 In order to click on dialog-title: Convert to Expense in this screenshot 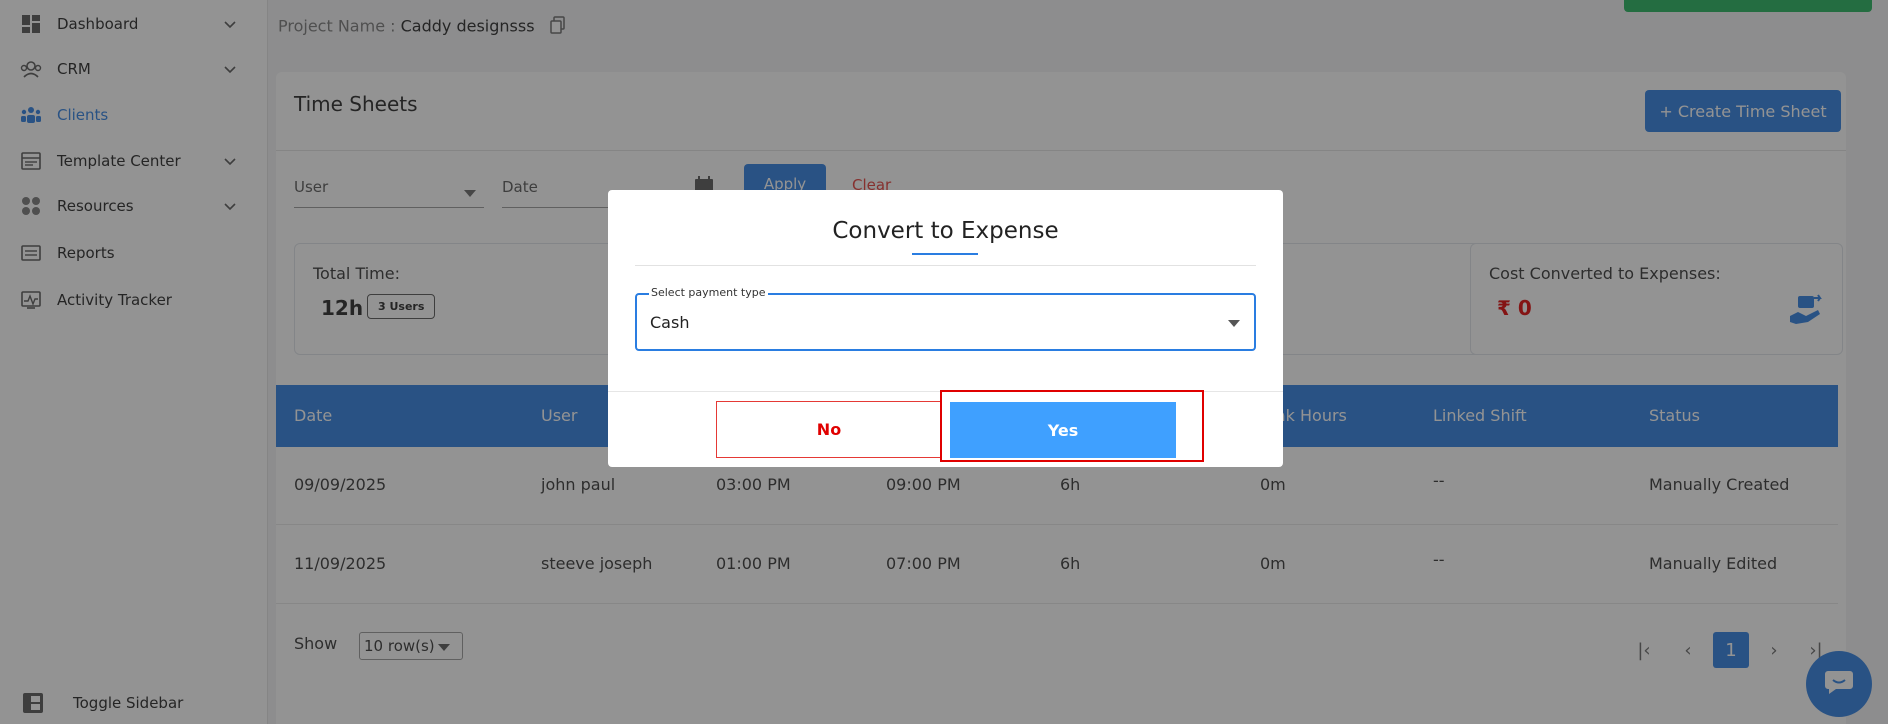, I will do `click(945, 231)`.